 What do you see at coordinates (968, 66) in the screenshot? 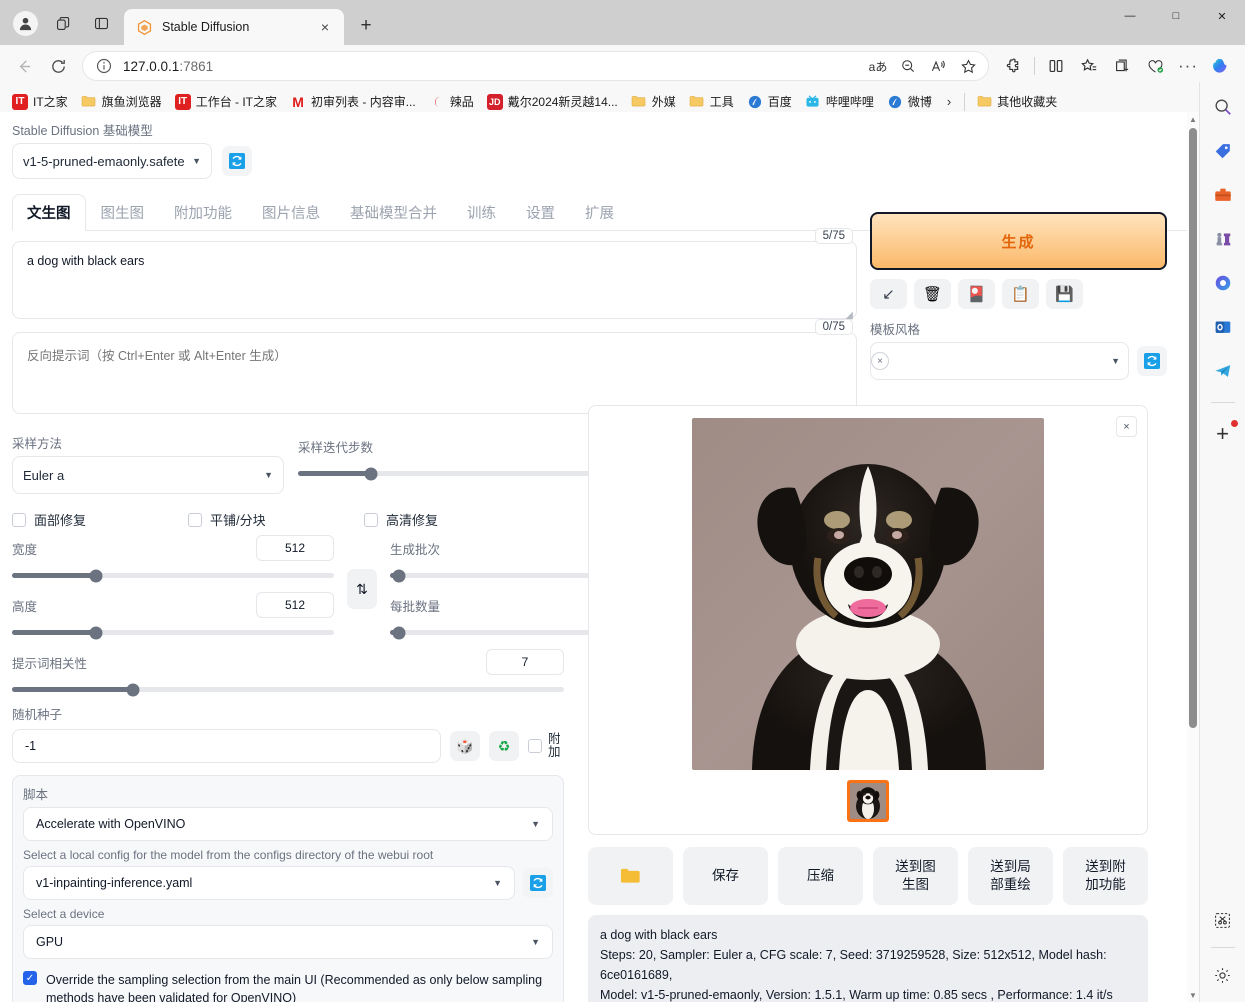
I see `favorite-icon` at bounding box center [968, 66].